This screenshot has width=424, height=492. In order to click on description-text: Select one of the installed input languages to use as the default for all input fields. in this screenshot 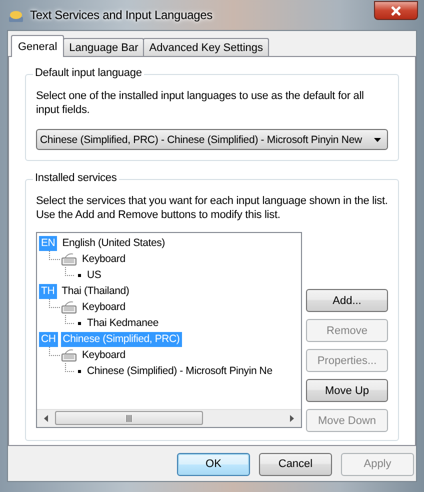, I will do `click(200, 103)`.